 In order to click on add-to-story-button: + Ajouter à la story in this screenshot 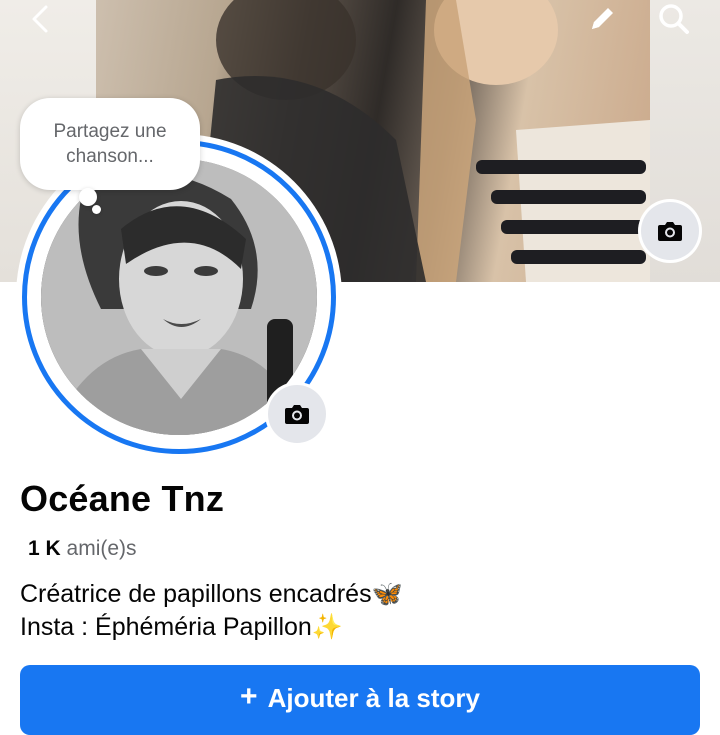, I will do `click(360, 700)`.